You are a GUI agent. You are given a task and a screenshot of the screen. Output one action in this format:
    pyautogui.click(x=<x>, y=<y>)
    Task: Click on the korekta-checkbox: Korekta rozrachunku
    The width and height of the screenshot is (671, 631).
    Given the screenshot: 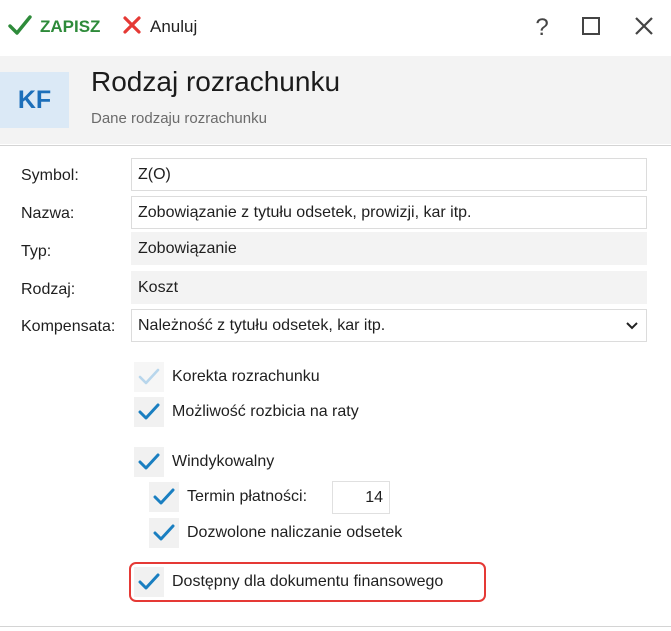 What is the action you would take?
    pyautogui.click(x=227, y=377)
    